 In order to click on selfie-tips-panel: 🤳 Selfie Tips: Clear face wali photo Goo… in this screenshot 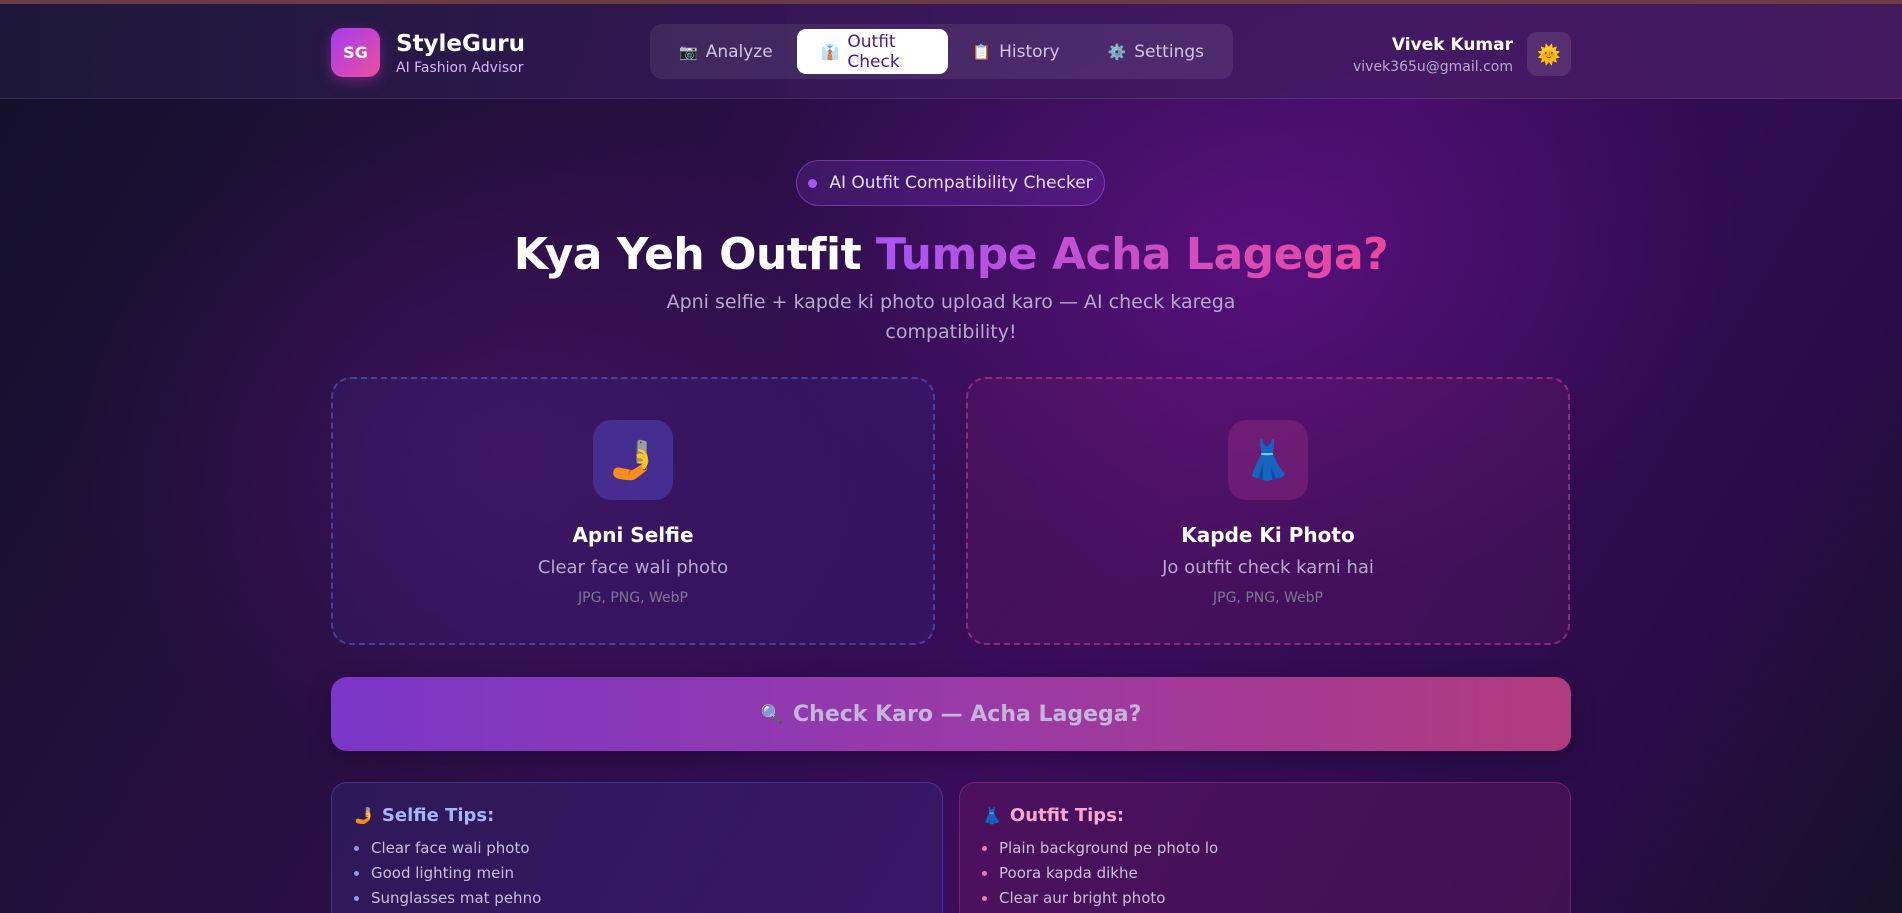, I will do `click(637, 847)`.